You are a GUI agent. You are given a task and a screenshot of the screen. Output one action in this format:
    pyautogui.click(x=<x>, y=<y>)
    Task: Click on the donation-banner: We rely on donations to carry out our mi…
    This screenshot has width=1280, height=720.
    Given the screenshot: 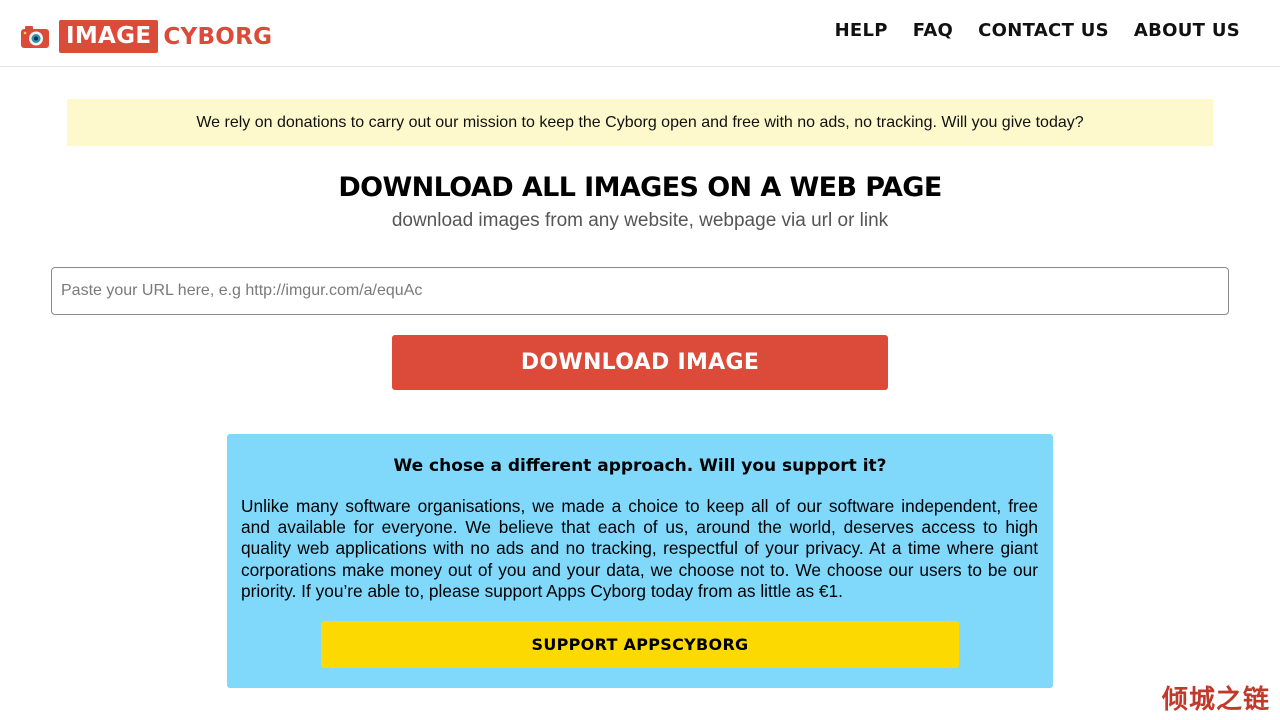 What is the action you would take?
    pyautogui.click(x=640, y=122)
    